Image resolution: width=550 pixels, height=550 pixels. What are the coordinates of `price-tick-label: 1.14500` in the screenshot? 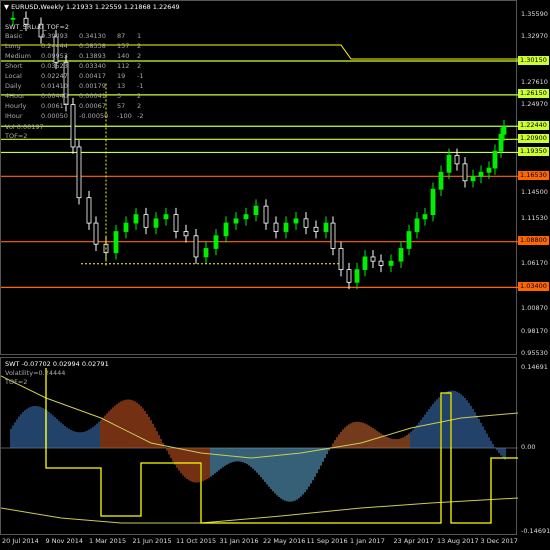 It's located at (534, 192).